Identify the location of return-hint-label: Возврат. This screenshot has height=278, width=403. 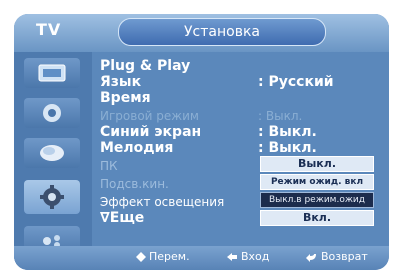
(344, 256).